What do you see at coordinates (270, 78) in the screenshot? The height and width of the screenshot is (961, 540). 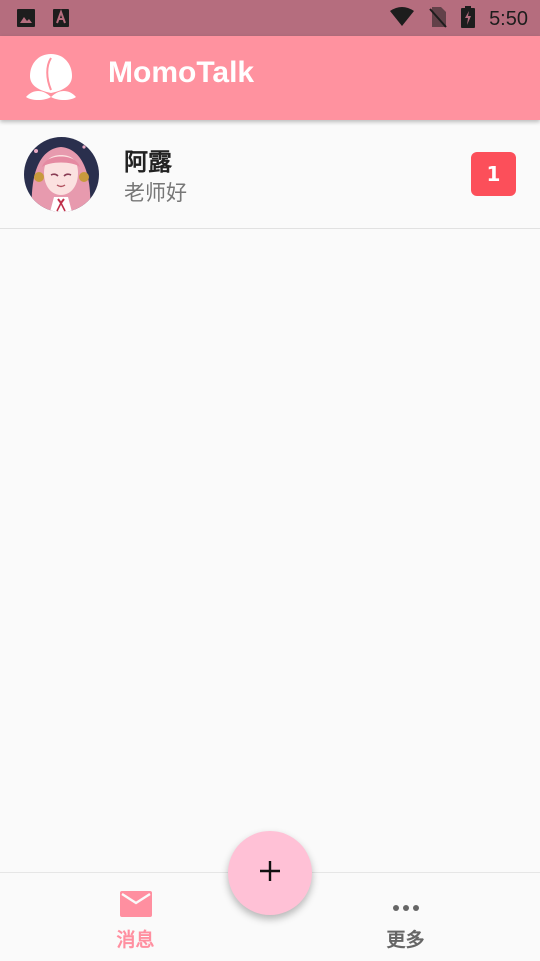 I see `app-bar: MomoTalk` at bounding box center [270, 78].